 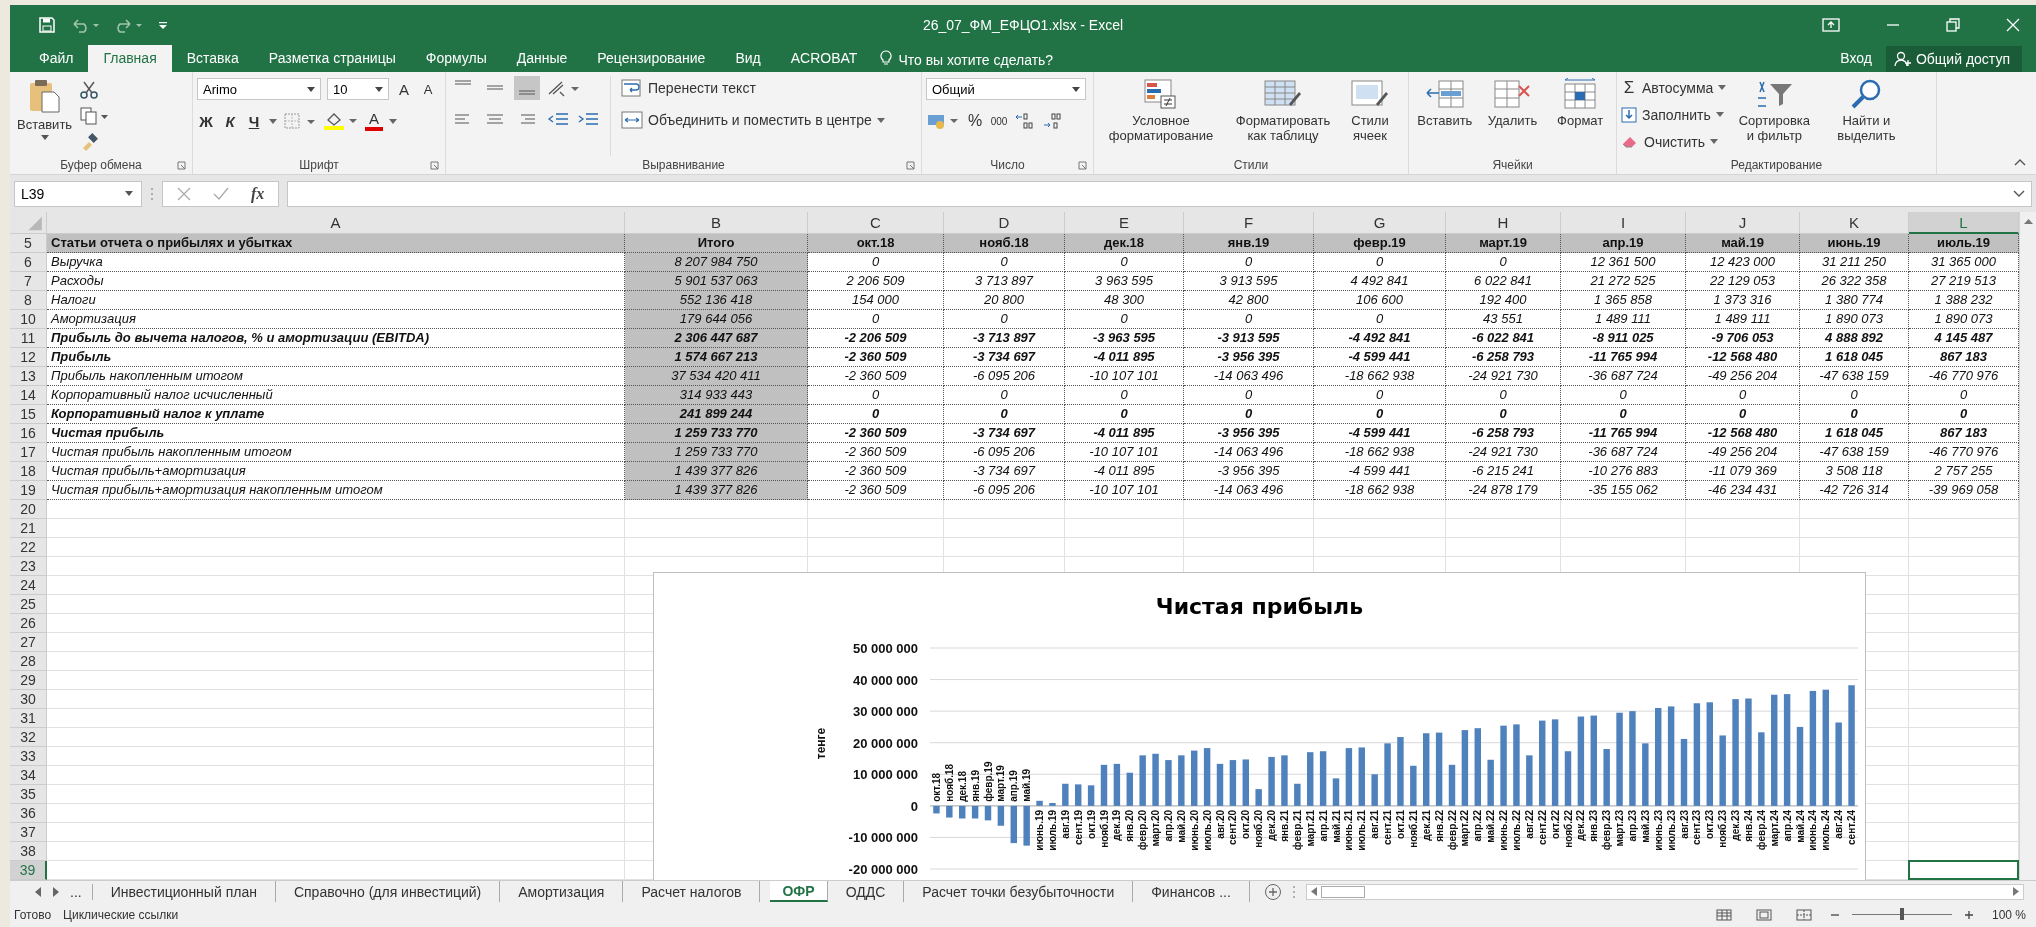 I want to click on font-name-dropdown: Arimo, so click(x=259, y=89).